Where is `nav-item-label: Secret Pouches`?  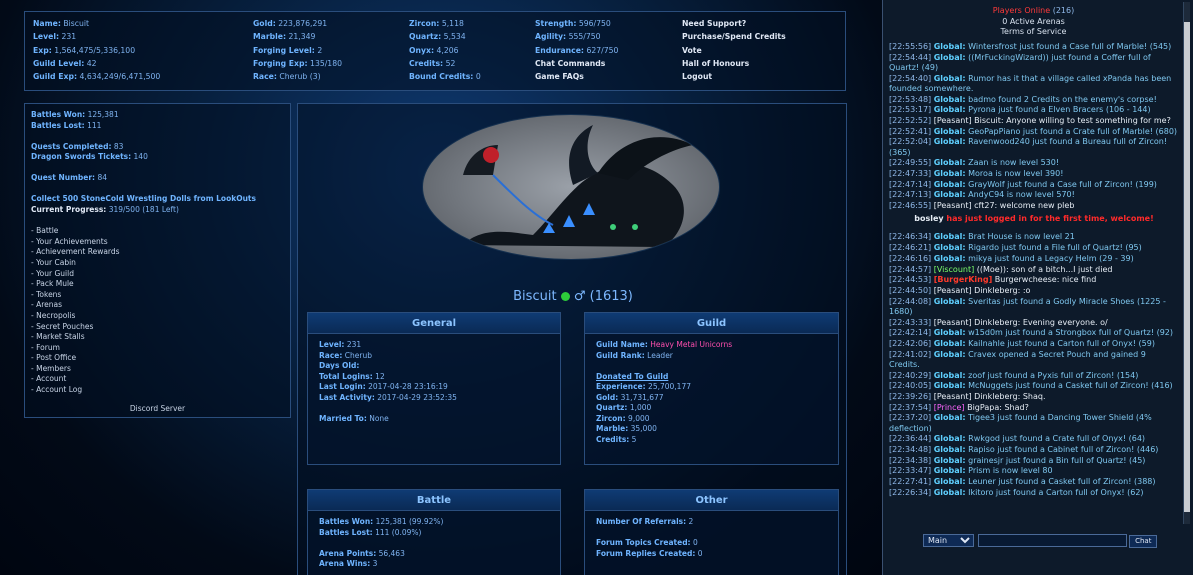
nav-item-label: Secret Pouches is located at coordinates (64, 326).